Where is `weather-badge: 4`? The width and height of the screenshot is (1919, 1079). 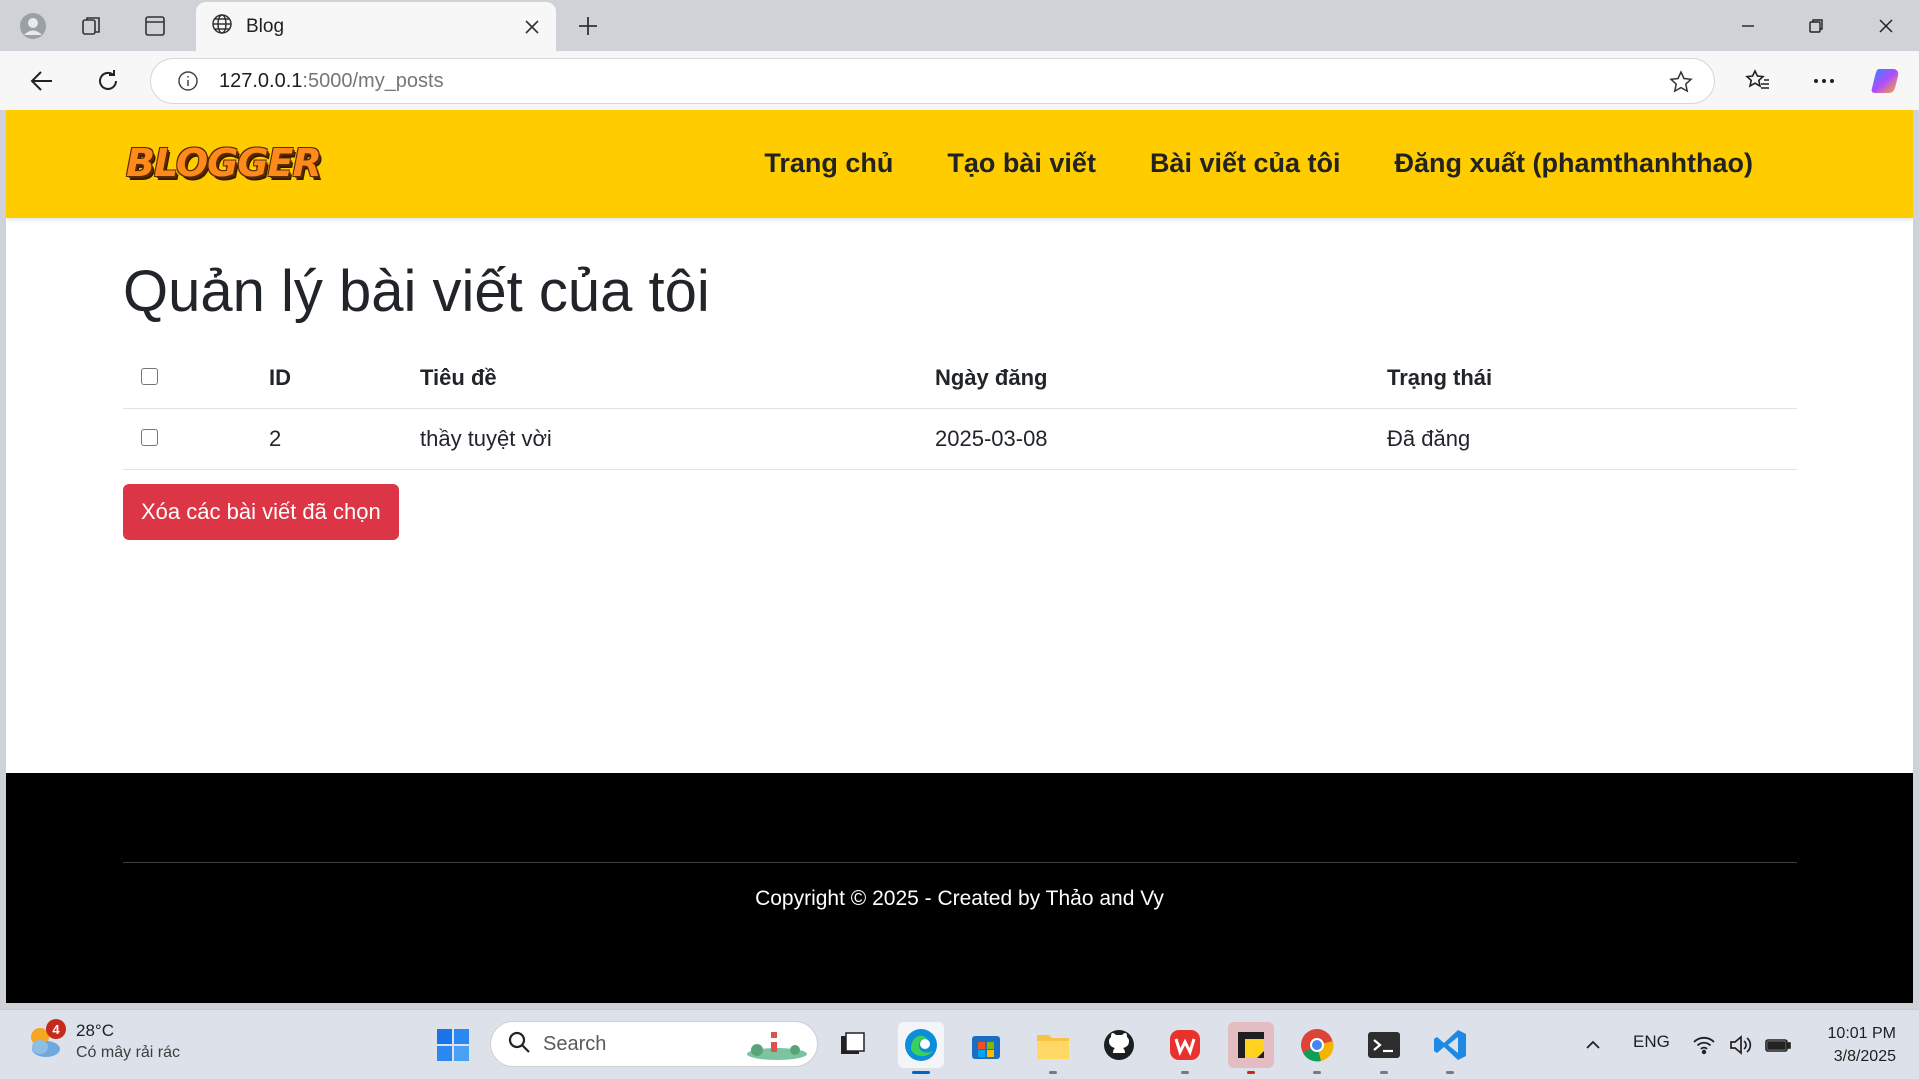 weather-badge: 4 is located at coordinates (56, 1029).